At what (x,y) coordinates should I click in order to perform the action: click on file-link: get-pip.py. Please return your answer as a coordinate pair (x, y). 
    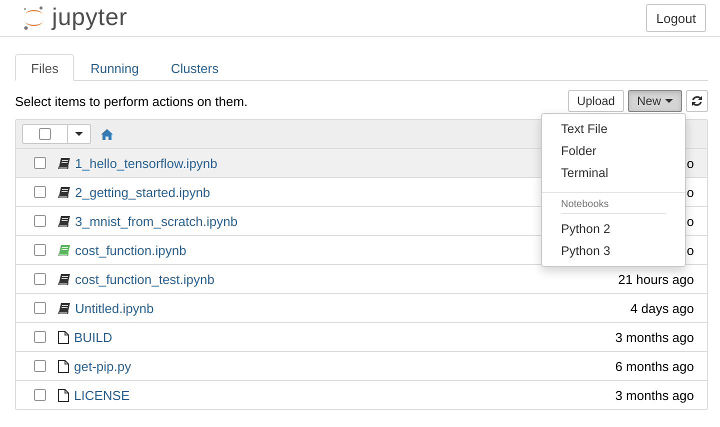
    Looking at the image, I should click on (103, 366).